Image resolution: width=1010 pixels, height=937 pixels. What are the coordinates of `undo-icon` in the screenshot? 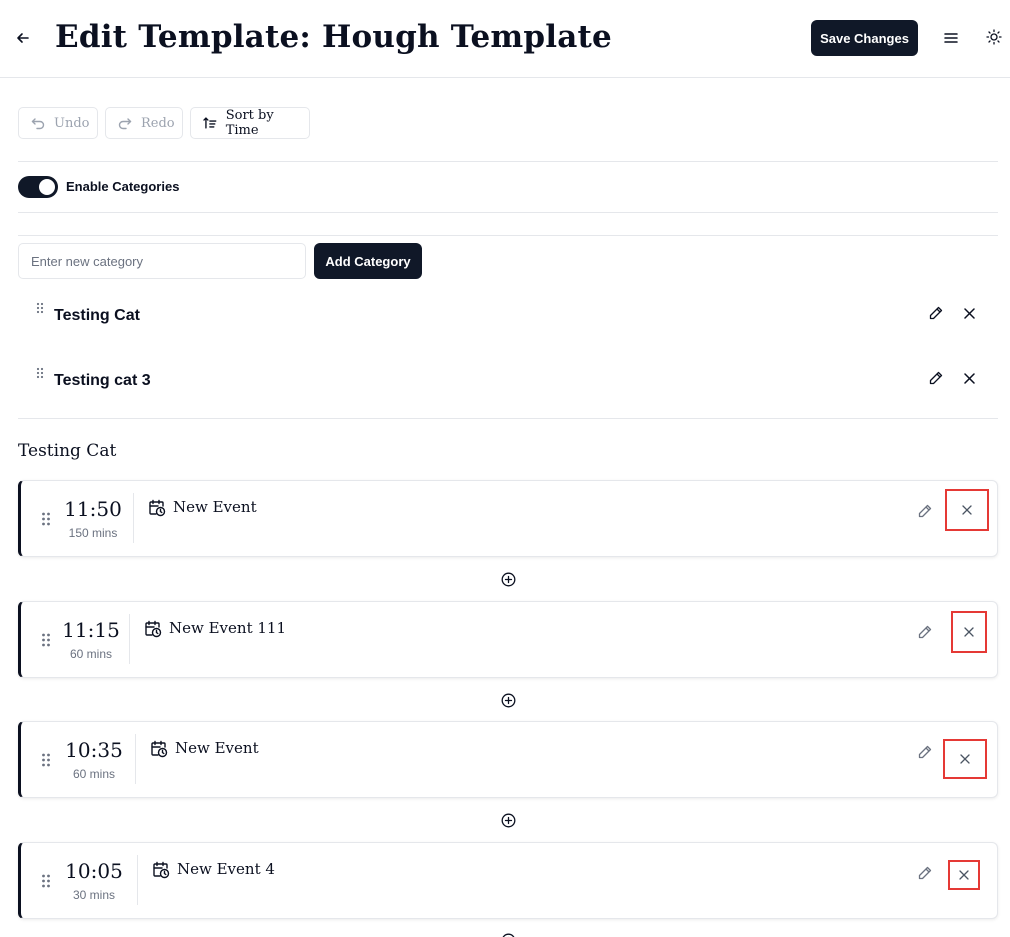 It's located at (38, 124).